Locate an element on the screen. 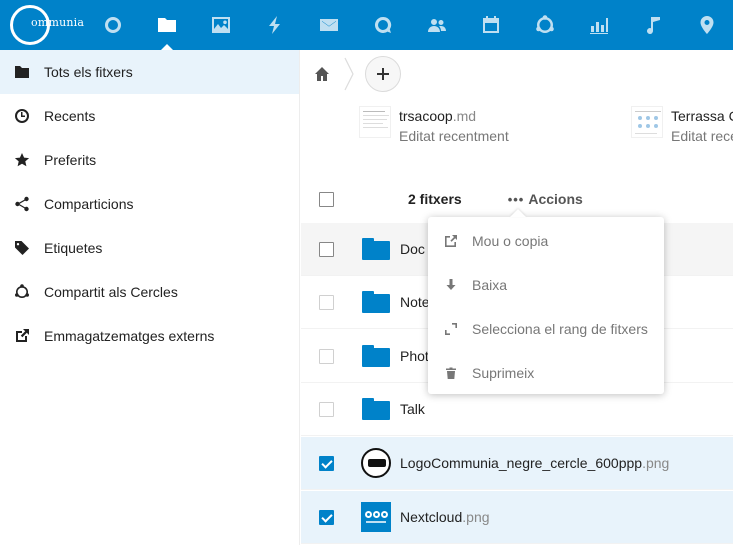  nav-label: Tots els fitxers is located at coordinates (88, 72).